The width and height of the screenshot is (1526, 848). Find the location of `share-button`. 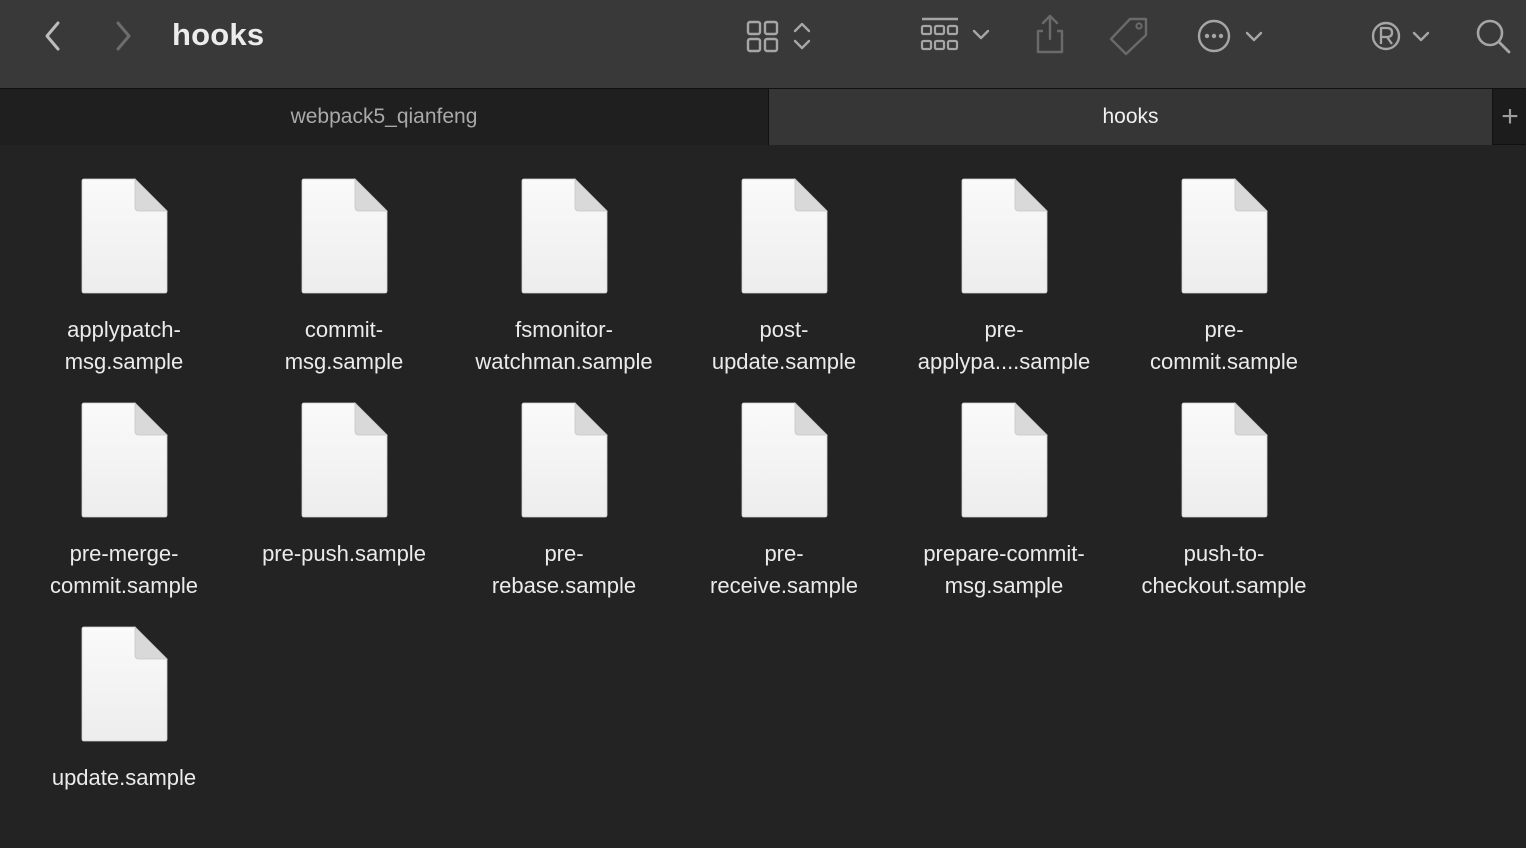

share-button is located at coordinates (1050, 35).